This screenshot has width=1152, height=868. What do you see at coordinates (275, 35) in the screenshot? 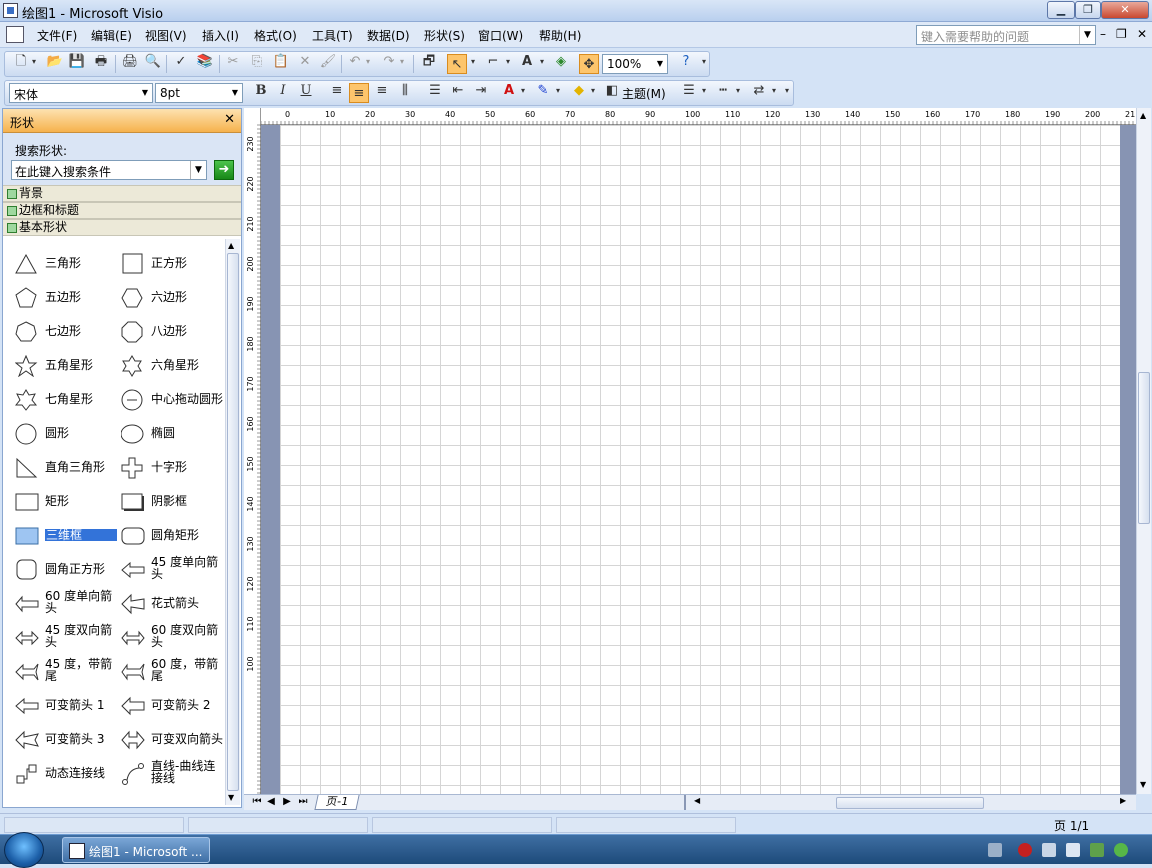
I see `menu-format: 格式(O)` at bounding box center [275, 35].